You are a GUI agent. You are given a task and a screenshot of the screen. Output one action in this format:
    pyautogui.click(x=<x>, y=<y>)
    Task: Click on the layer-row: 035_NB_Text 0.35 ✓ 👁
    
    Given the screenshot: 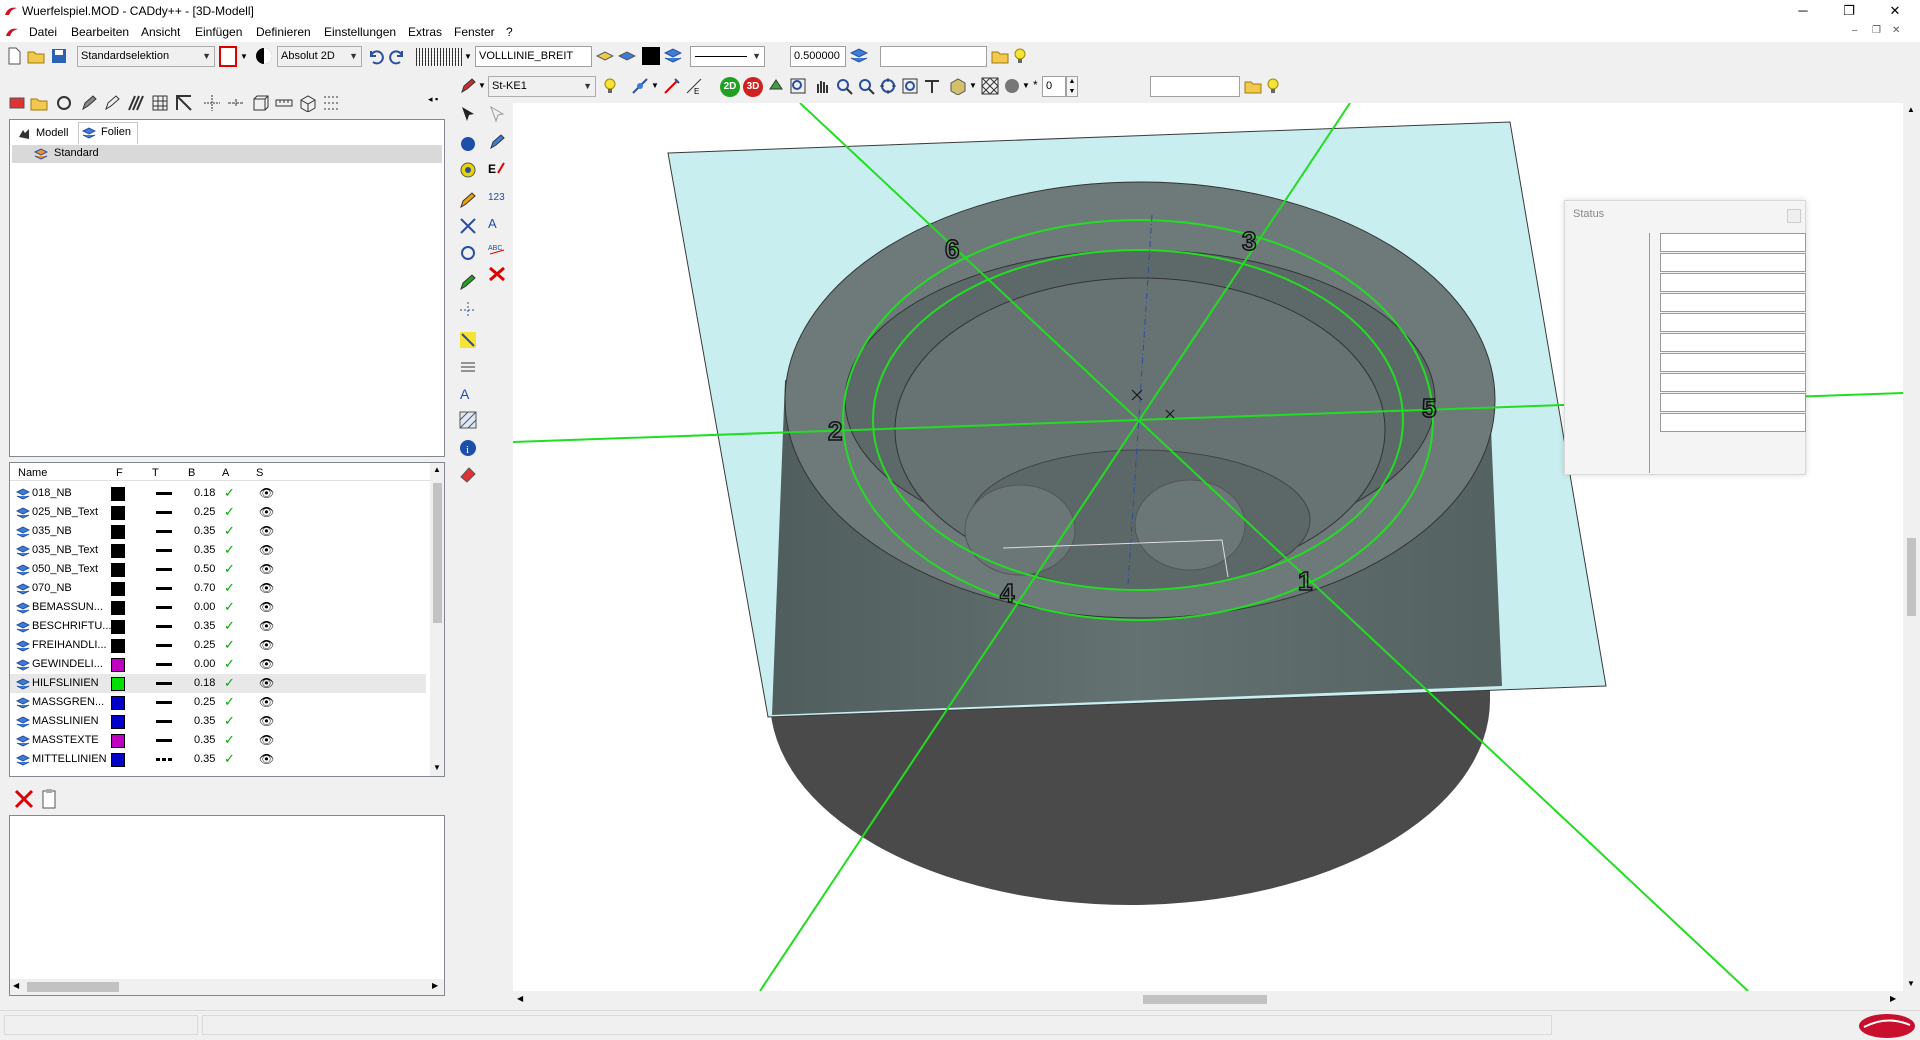 What is the action you would take?
    pyautogui.click(x=218, y=550)
    